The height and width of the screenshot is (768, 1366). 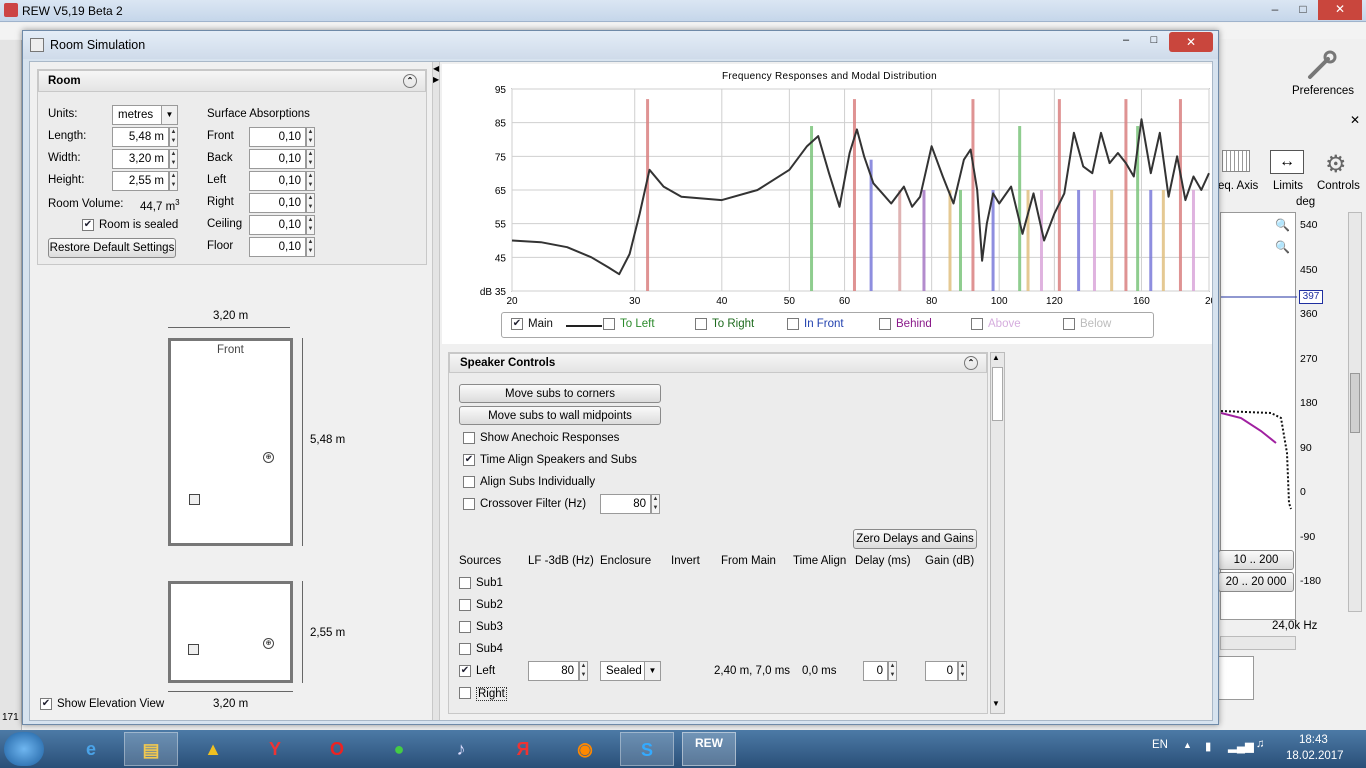 I want to click on surface-field-front: 0,10, so click(x=277, y=137).